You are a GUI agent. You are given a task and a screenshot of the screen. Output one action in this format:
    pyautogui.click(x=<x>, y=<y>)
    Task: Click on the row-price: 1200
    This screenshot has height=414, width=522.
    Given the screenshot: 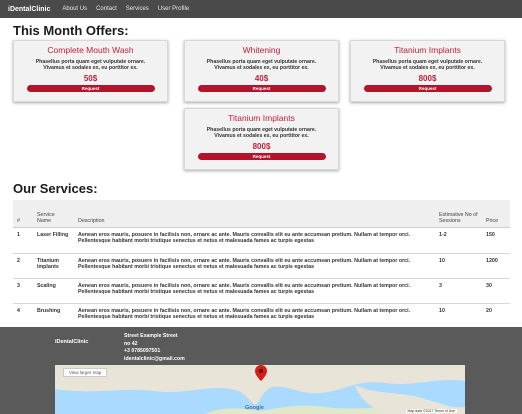 What is the action you would take?
    pyautogui.click(x=496, y=266)
    